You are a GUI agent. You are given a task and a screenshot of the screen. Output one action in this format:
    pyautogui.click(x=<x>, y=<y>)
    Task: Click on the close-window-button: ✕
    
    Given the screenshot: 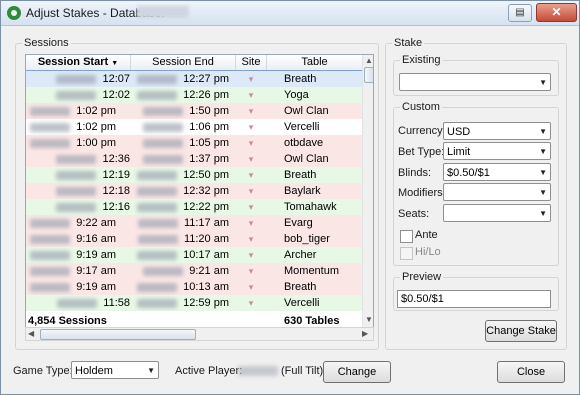 What is the action you would take?
    pyautogui.click(x=556, y=12)
    